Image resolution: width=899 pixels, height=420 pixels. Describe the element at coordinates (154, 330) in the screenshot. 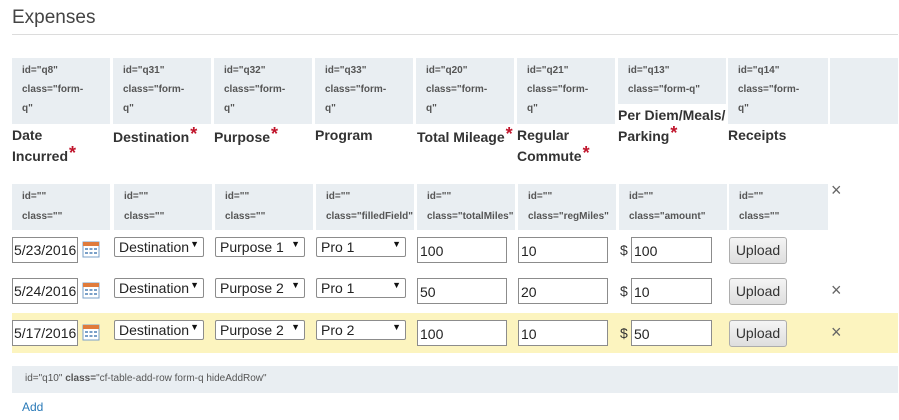

I see `destination-value: Destination` at that location.